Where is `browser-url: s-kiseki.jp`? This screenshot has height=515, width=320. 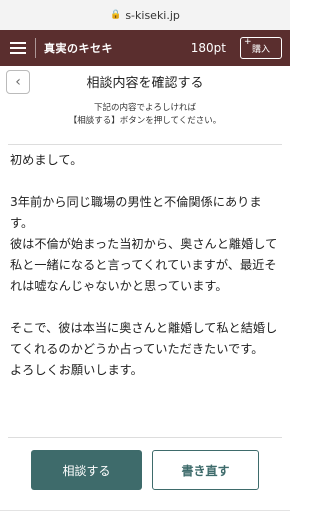
browser-url: s-kiseki.jp is located at coordinates (152, 15).